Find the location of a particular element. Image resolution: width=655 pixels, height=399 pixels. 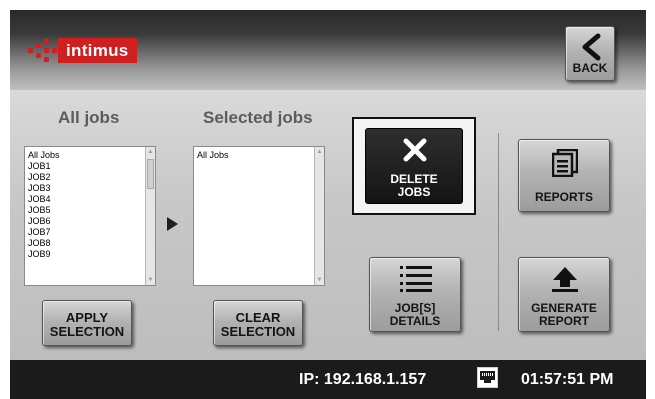

scrollbar-thumb is located at coordinates (150, 174).